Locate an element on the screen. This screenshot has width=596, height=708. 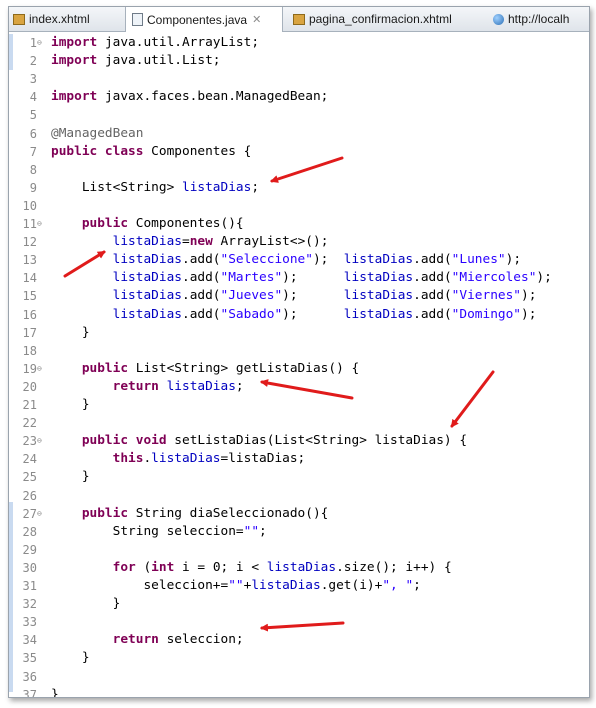
arrow-setter-param is located at coordinates (472, 399).